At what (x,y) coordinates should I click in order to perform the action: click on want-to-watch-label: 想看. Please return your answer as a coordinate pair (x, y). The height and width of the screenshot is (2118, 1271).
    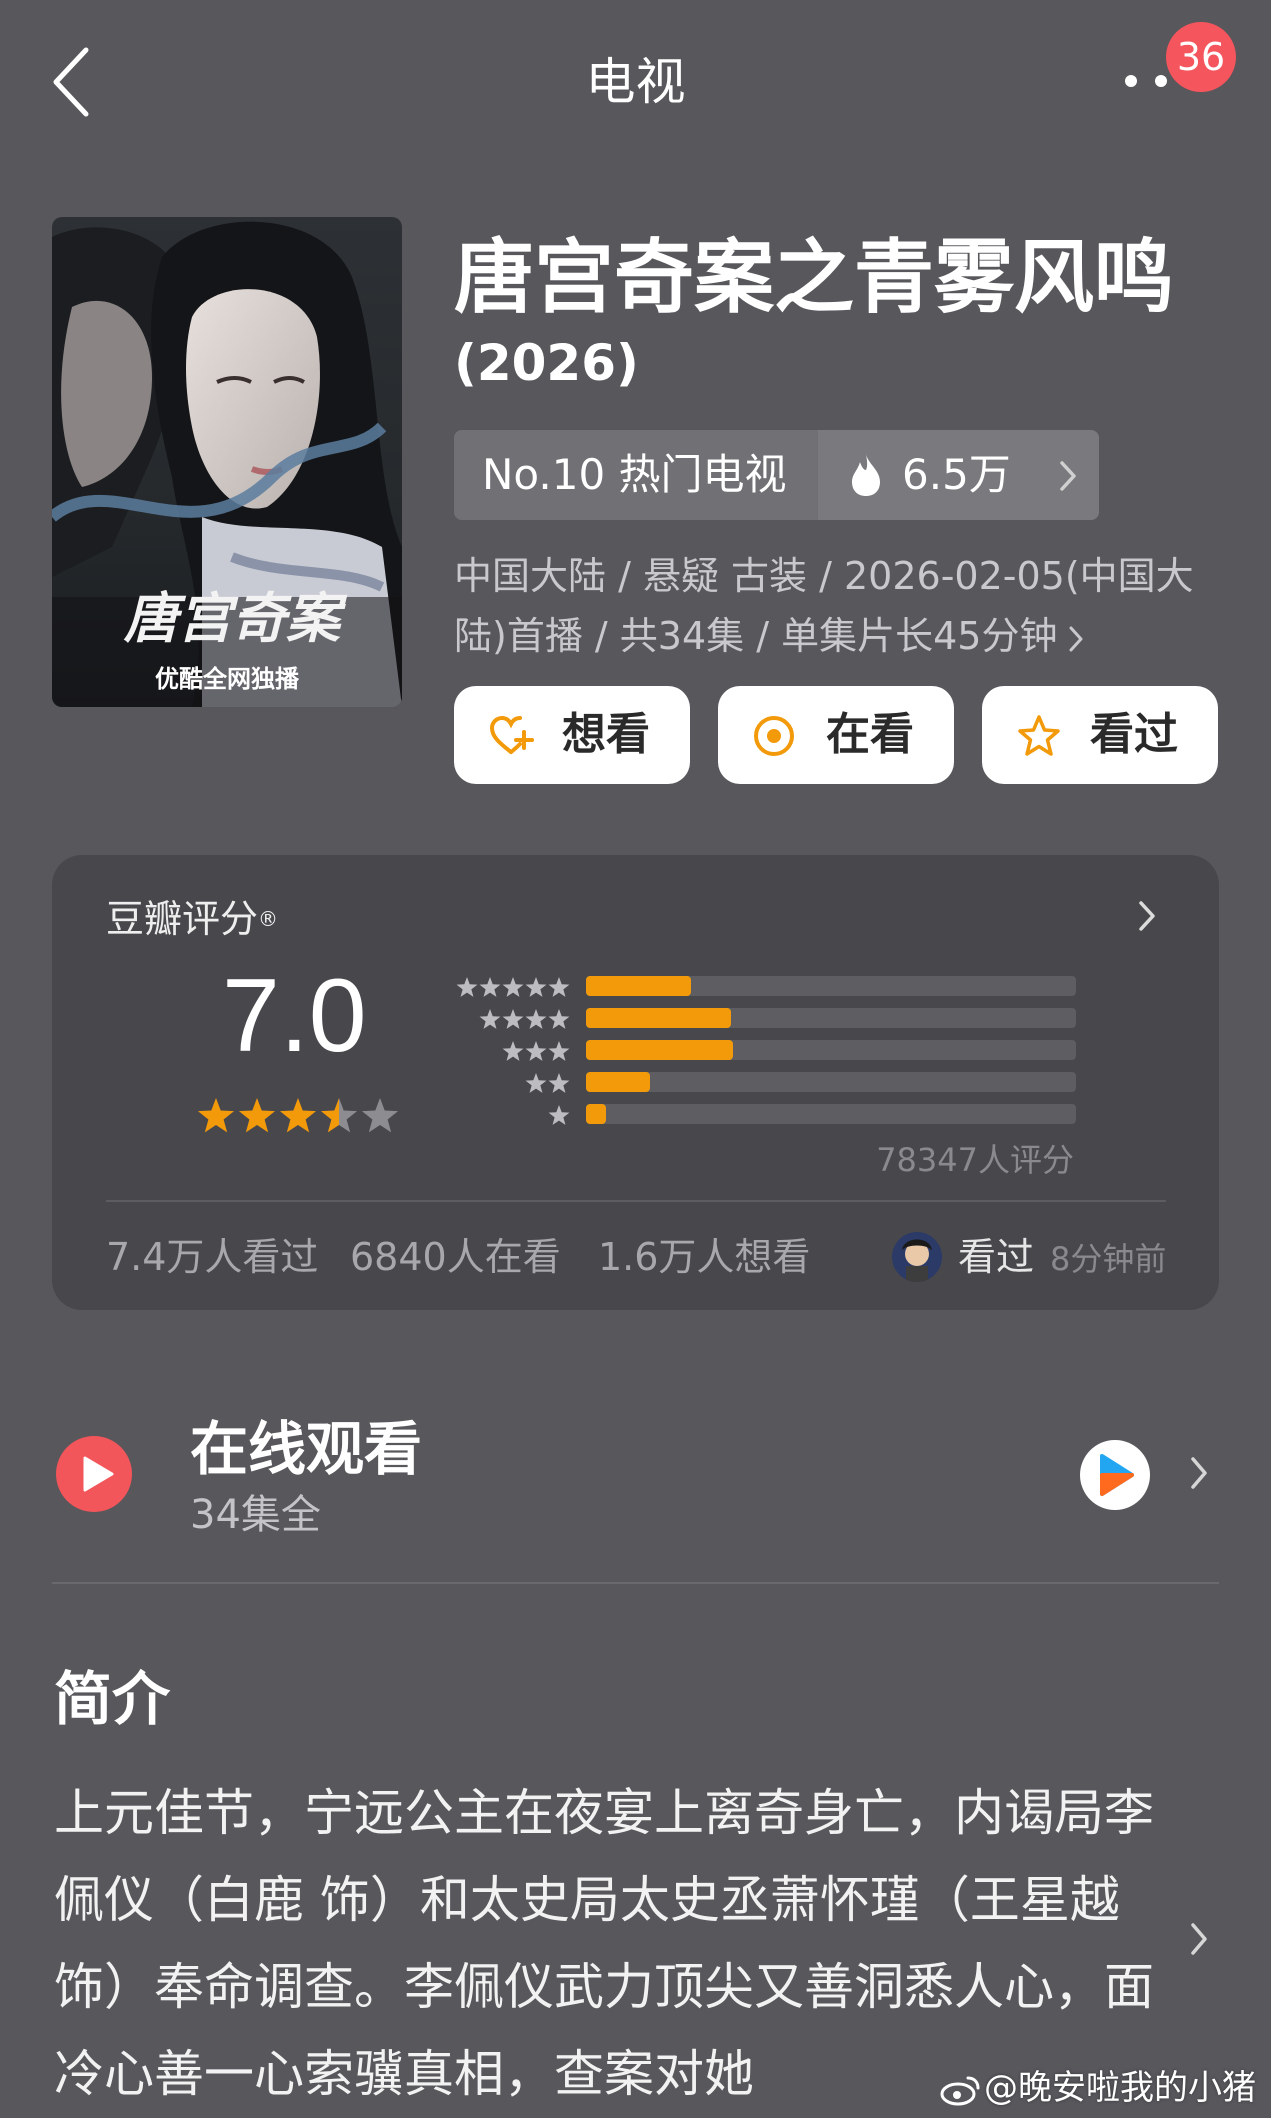
    Looking at the image, I should click on (606, 734).